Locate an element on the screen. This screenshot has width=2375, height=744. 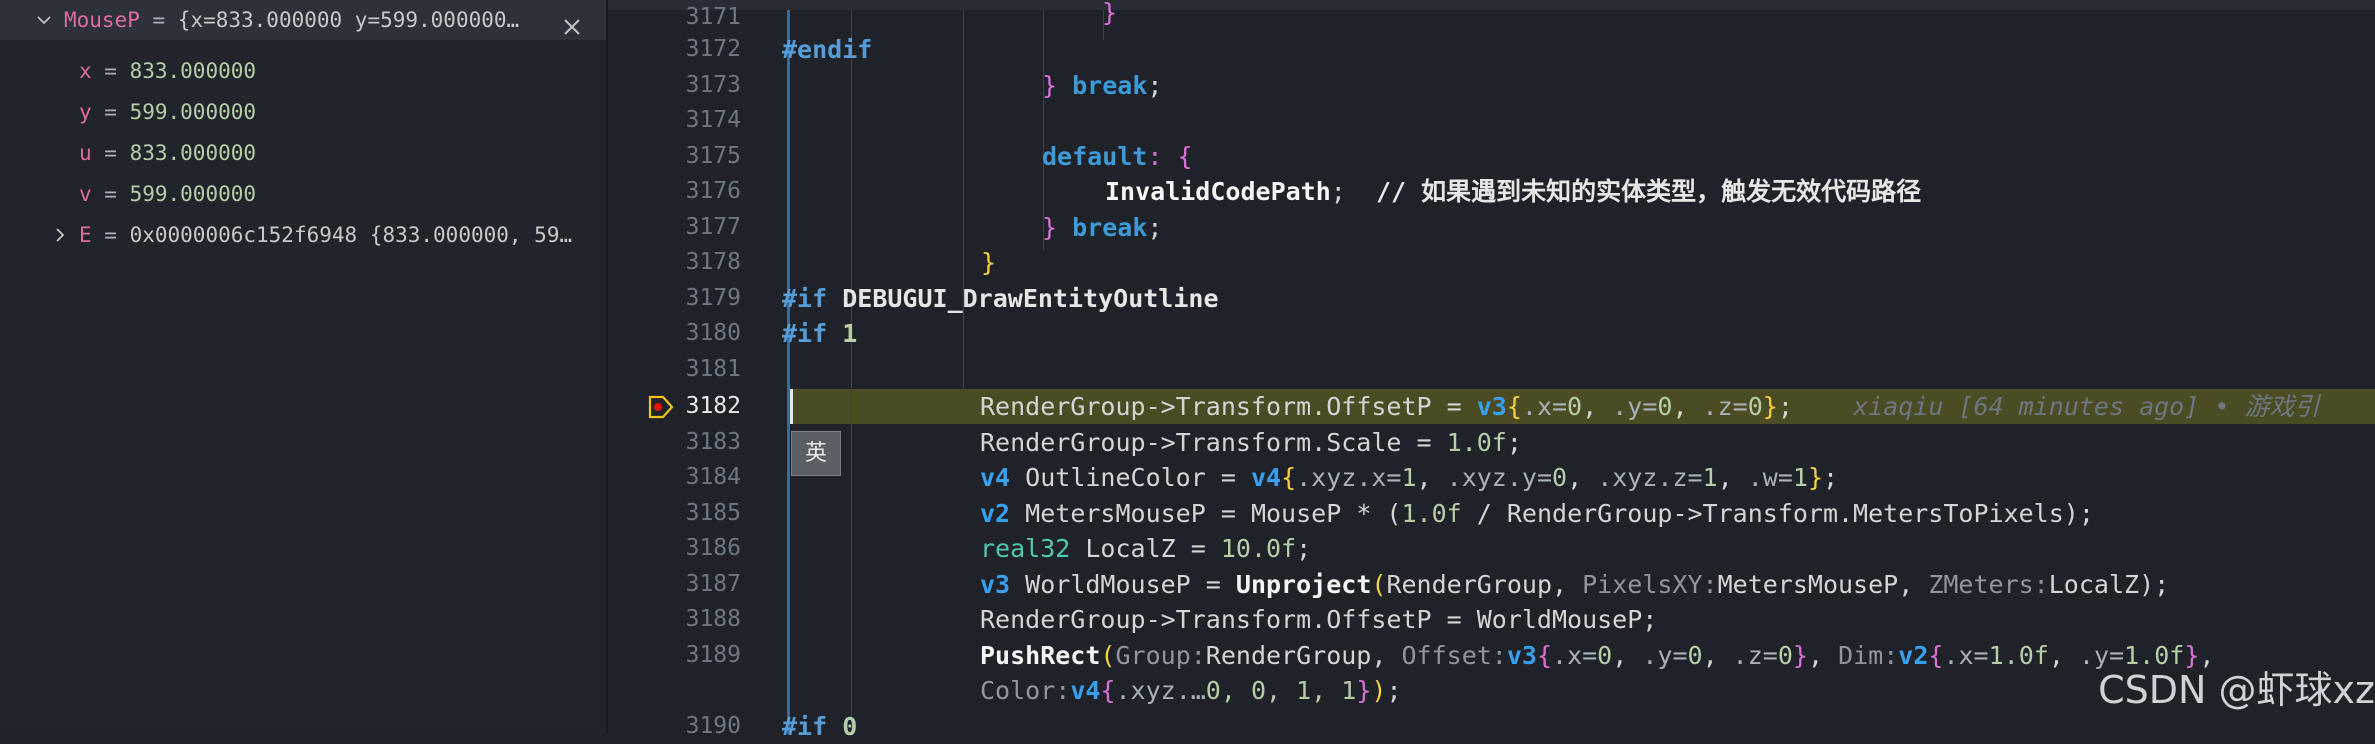
inlay-hint: ZMeters: is located at coordinates (1988, 584).